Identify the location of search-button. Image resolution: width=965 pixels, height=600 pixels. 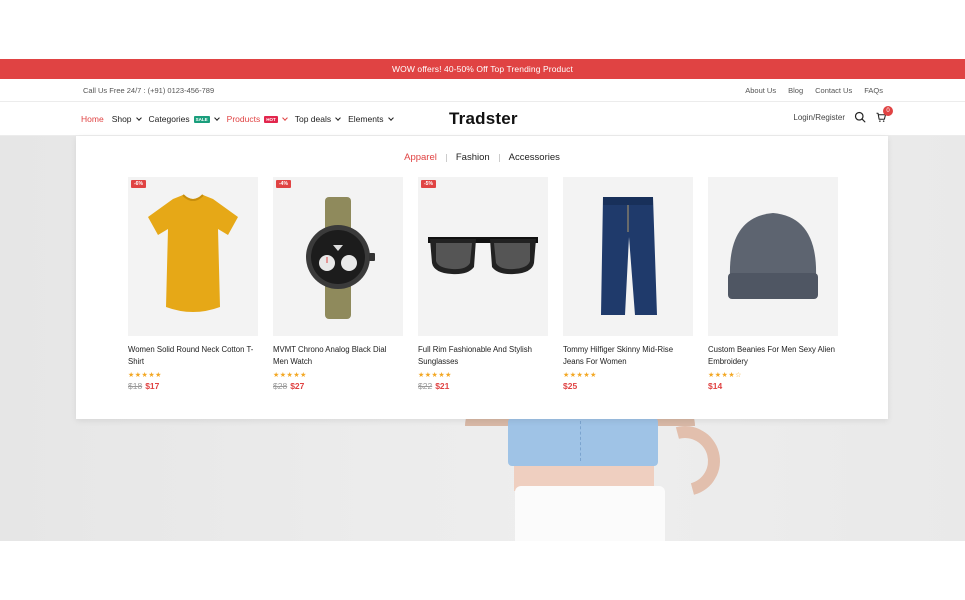
(860, 117).